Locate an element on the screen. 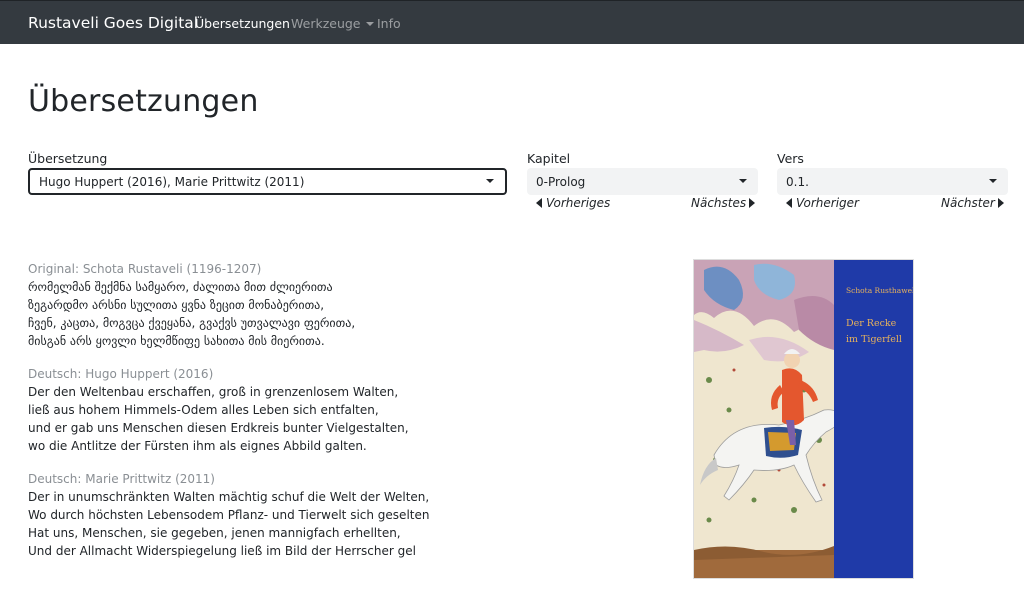 The height and width of the screenshot is (592, 1024). huppert-source-label: Deutsch: Hugo Huppert (2016) is located at coordinates (121, 374).